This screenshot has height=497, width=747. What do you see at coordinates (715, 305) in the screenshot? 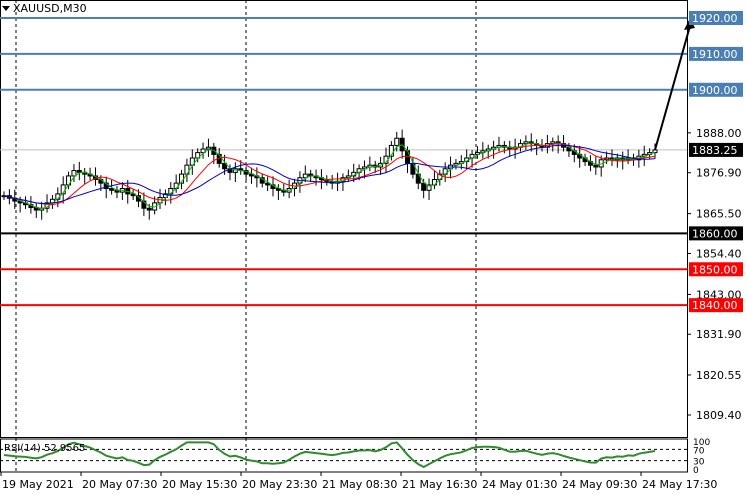
I see `level-tag-text: 1840.00` at bounding box center [715, 305].